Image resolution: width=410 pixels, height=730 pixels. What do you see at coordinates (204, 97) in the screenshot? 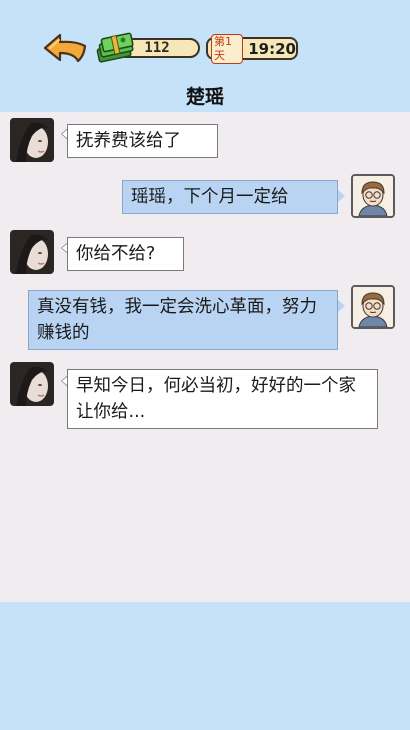
I see `chat-title: 楚瑶` at bounding box center [204, 97].